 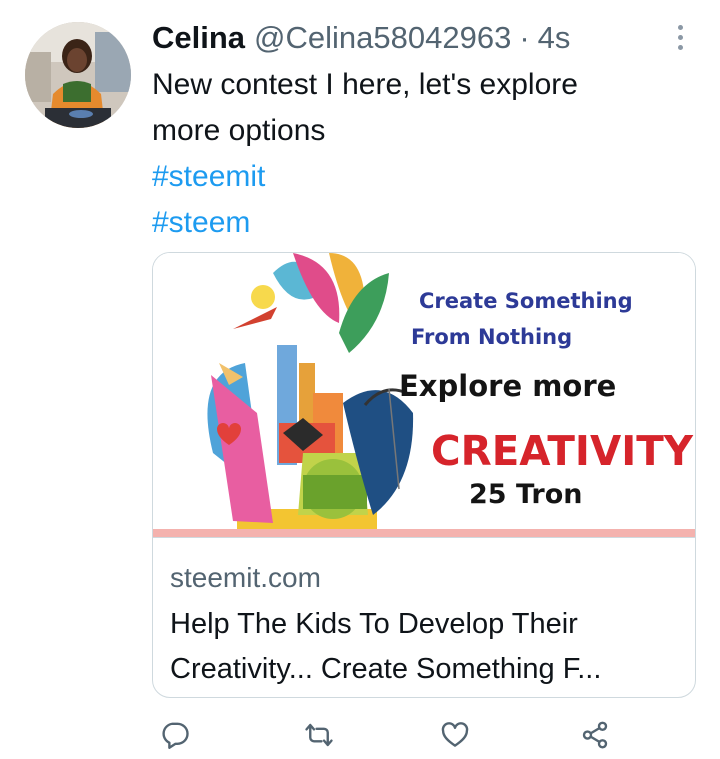 I want to click on image-text-line3: Explore more, so click(x=507, y=386).